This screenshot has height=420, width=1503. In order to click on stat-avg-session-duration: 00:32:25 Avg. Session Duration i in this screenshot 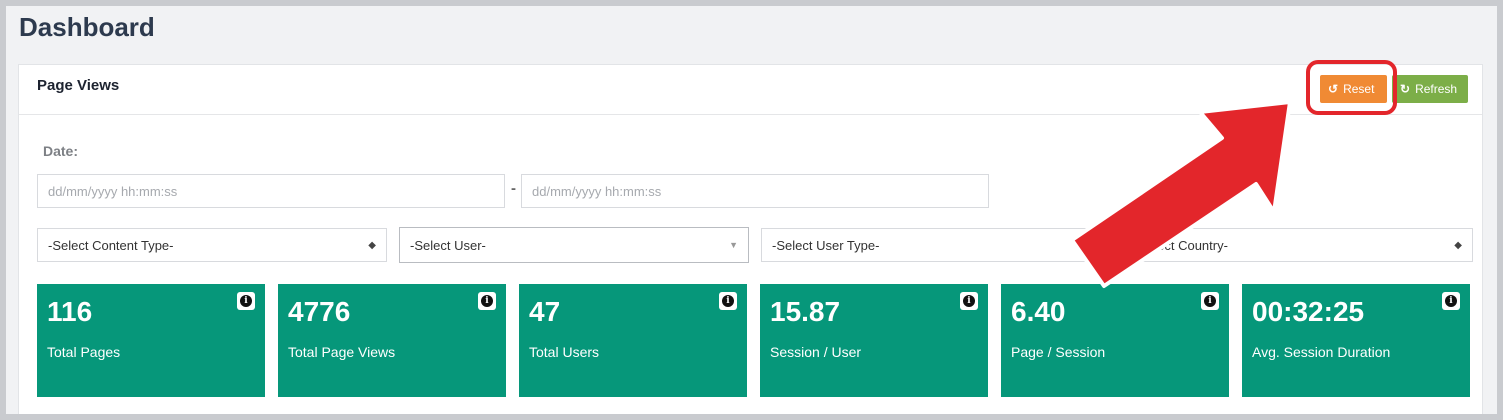, I will do `click(1356, 340)`.